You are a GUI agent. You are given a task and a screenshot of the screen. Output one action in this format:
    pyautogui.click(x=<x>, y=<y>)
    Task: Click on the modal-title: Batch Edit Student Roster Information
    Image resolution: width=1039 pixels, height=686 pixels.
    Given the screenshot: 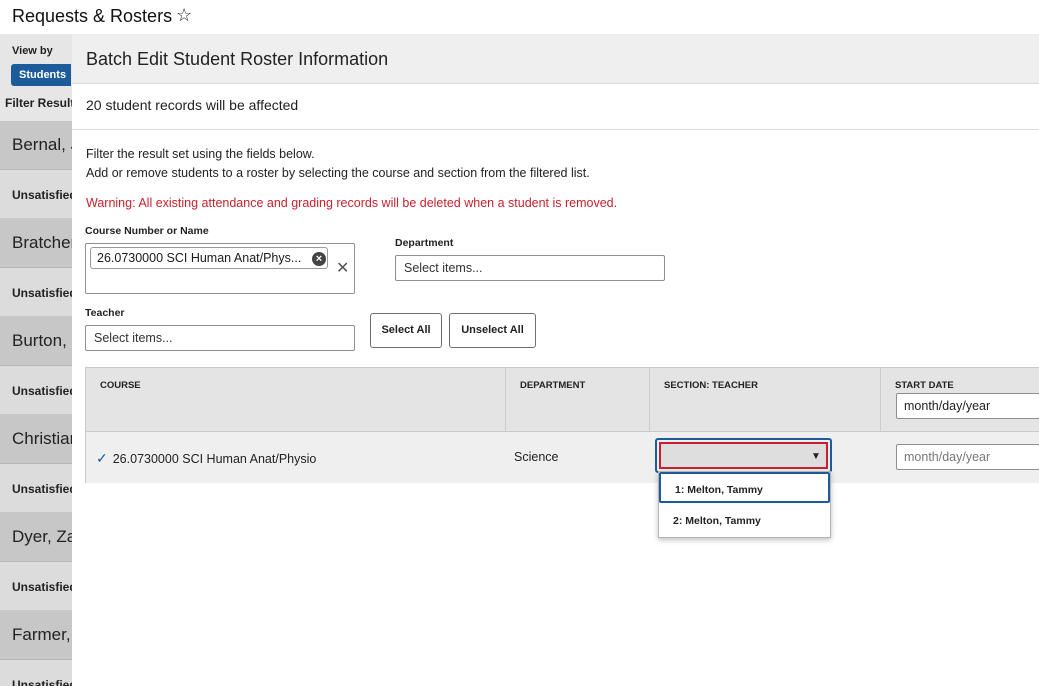 What is the action you would take?
    pyautogui.click(x=555, y=59)
    